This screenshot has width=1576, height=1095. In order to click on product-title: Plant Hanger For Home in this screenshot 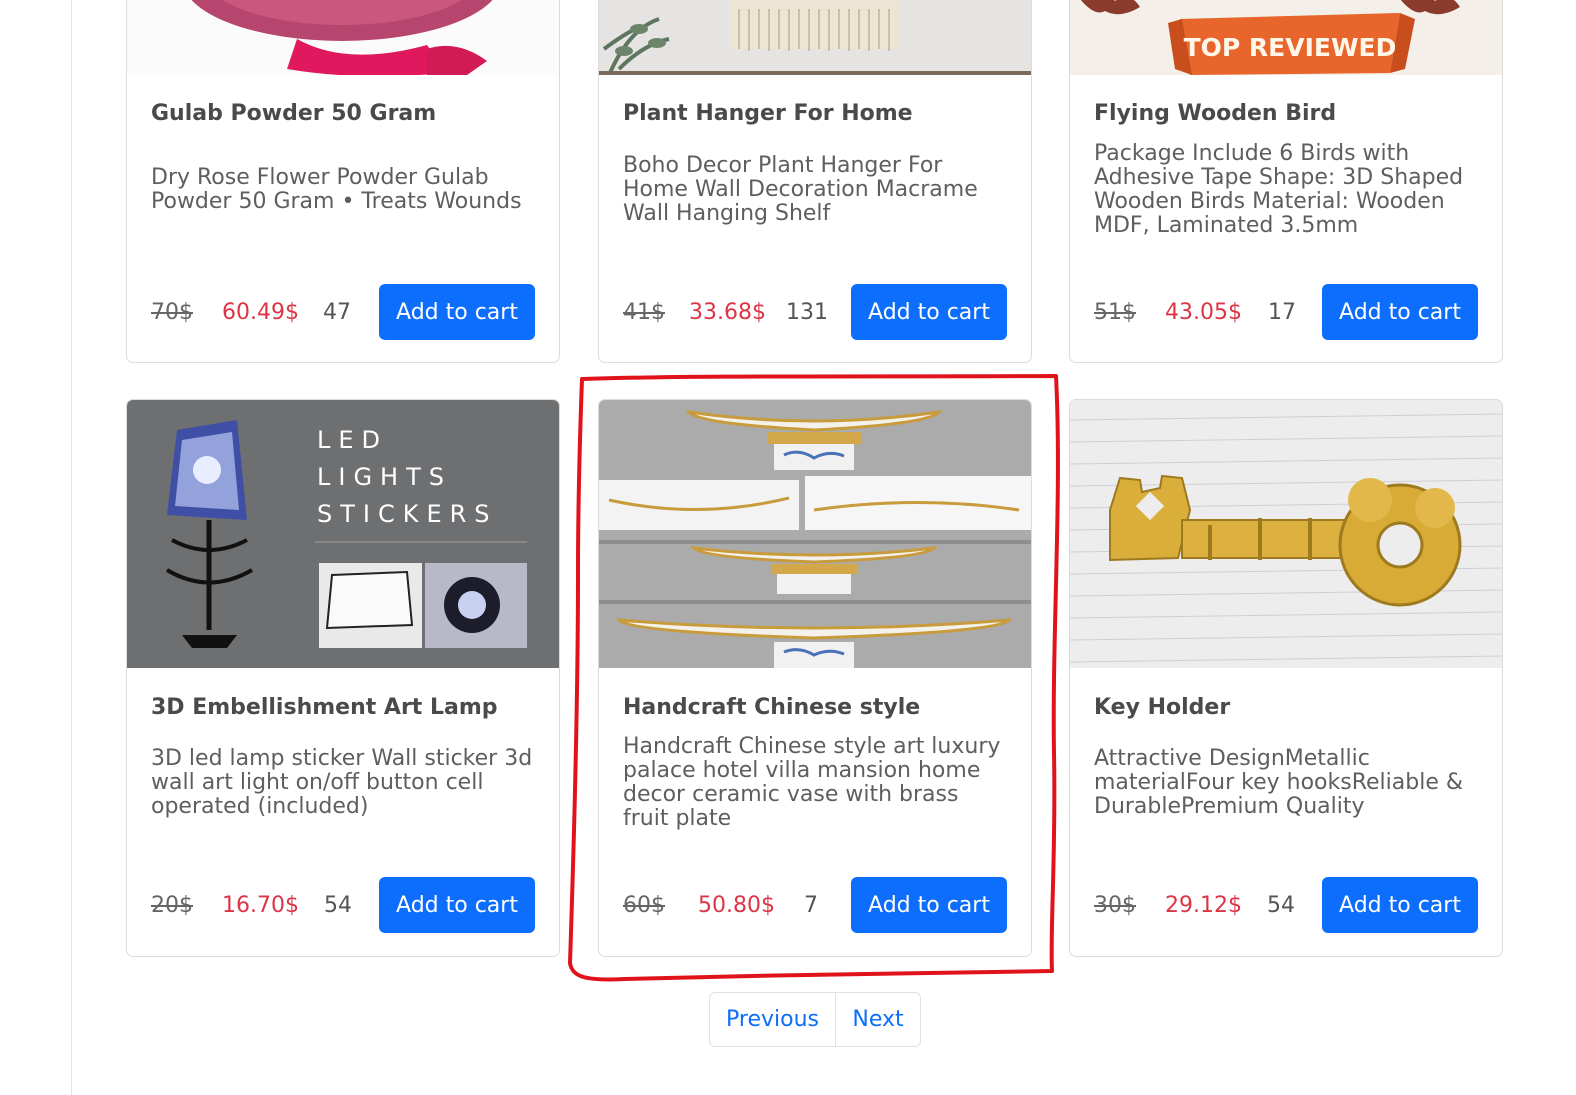, I will do `click(818, 113)`.